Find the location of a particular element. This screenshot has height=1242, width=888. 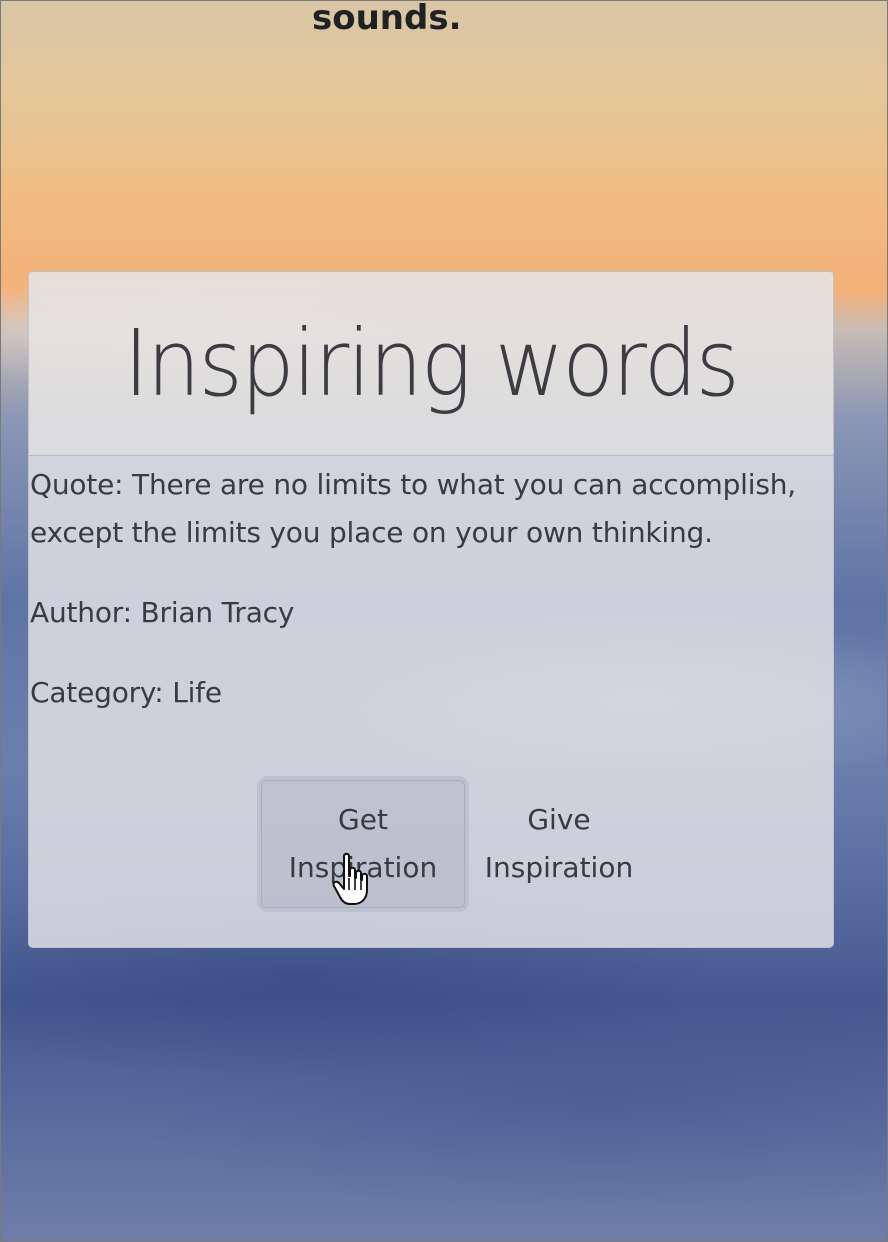

give-inspiration-label-line1: Give is located at coordinates (559, 819).